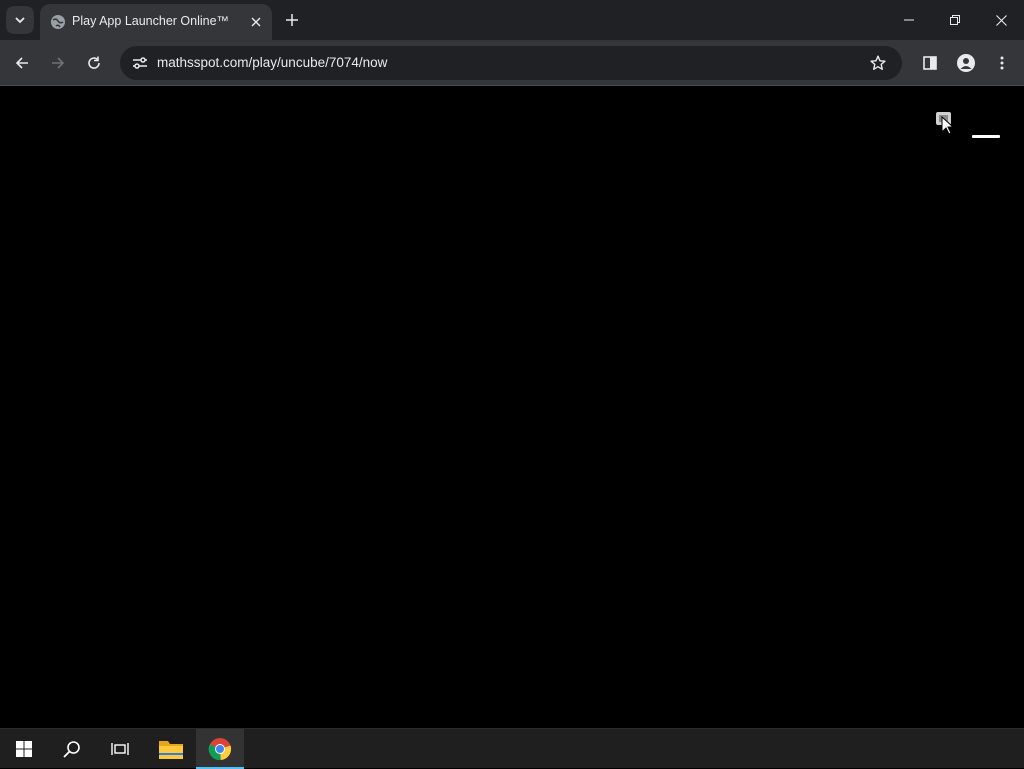  I want to click on restore-button, so click(955, 20).